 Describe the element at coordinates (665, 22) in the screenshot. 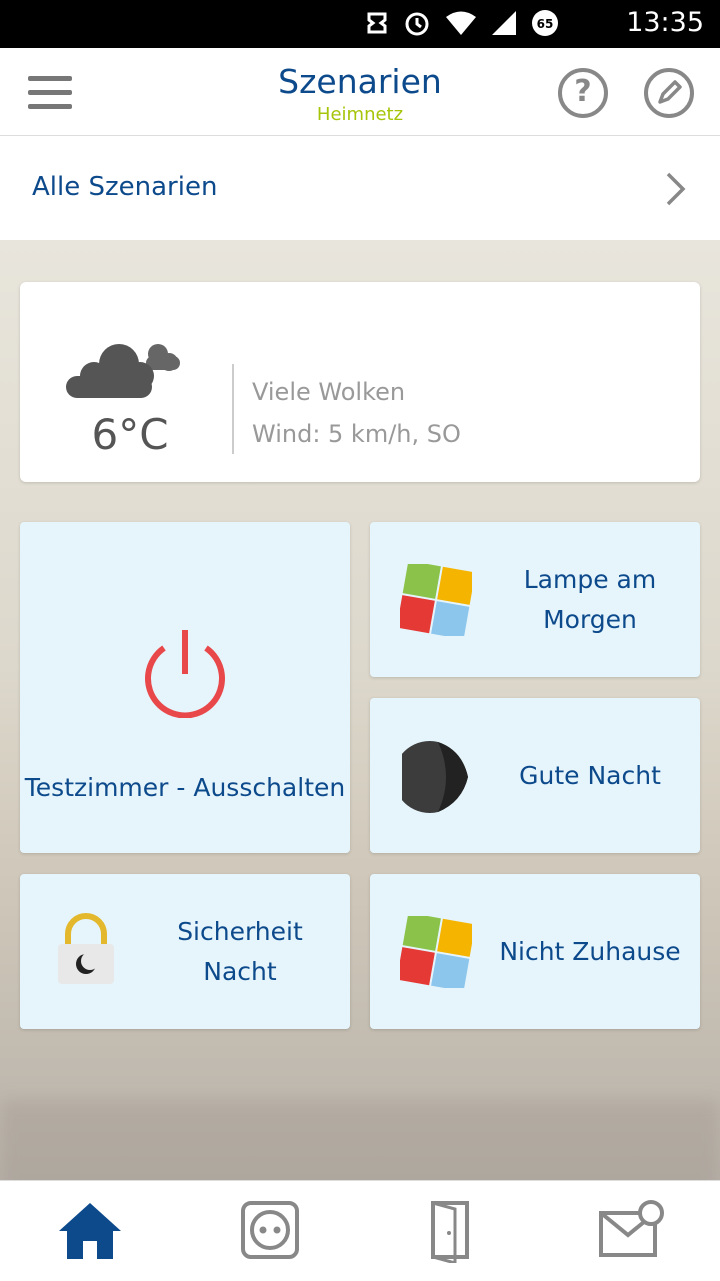

I see `status-time: 13:35` at that location.